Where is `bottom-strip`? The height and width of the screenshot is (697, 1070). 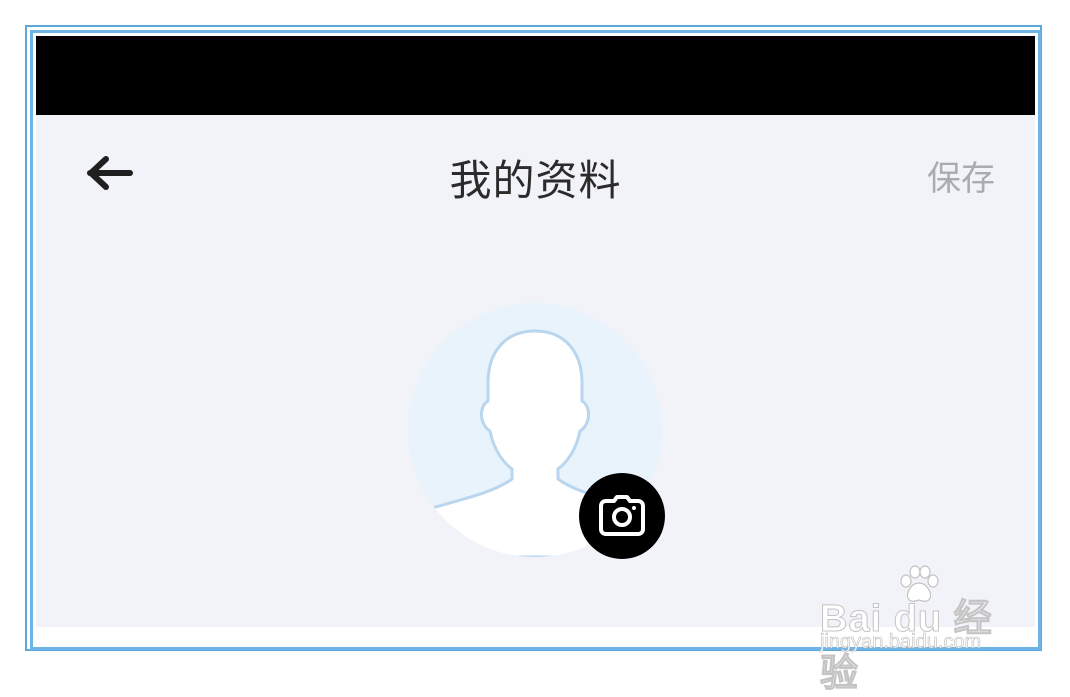 bottom-strip is located at coordinates (535, 635).